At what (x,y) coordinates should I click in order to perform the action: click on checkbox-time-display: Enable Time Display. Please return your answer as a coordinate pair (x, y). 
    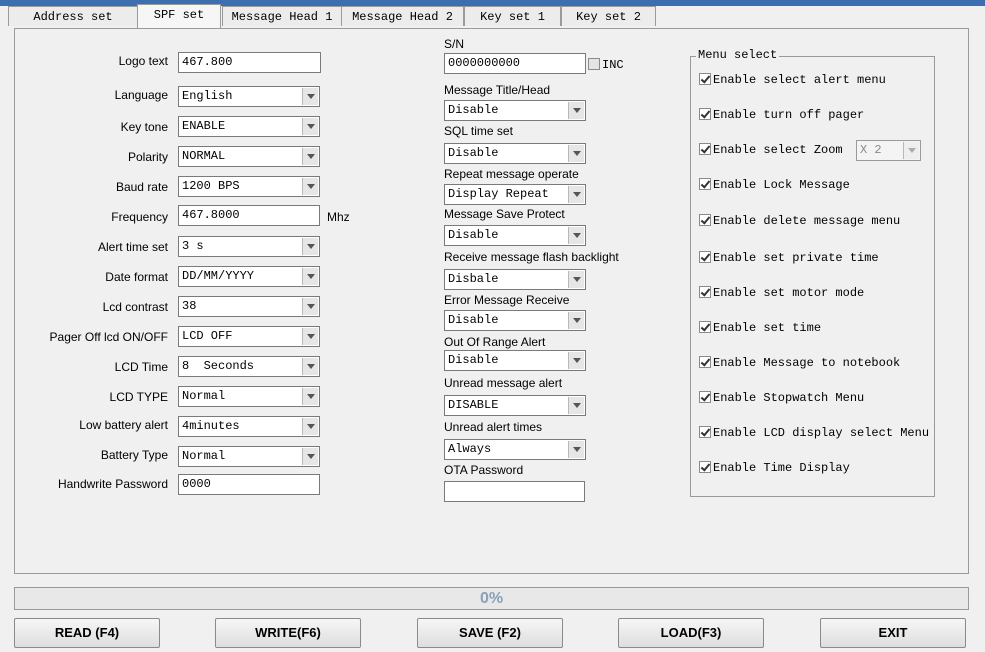
    Looking at the image, I should click on (774, 468).